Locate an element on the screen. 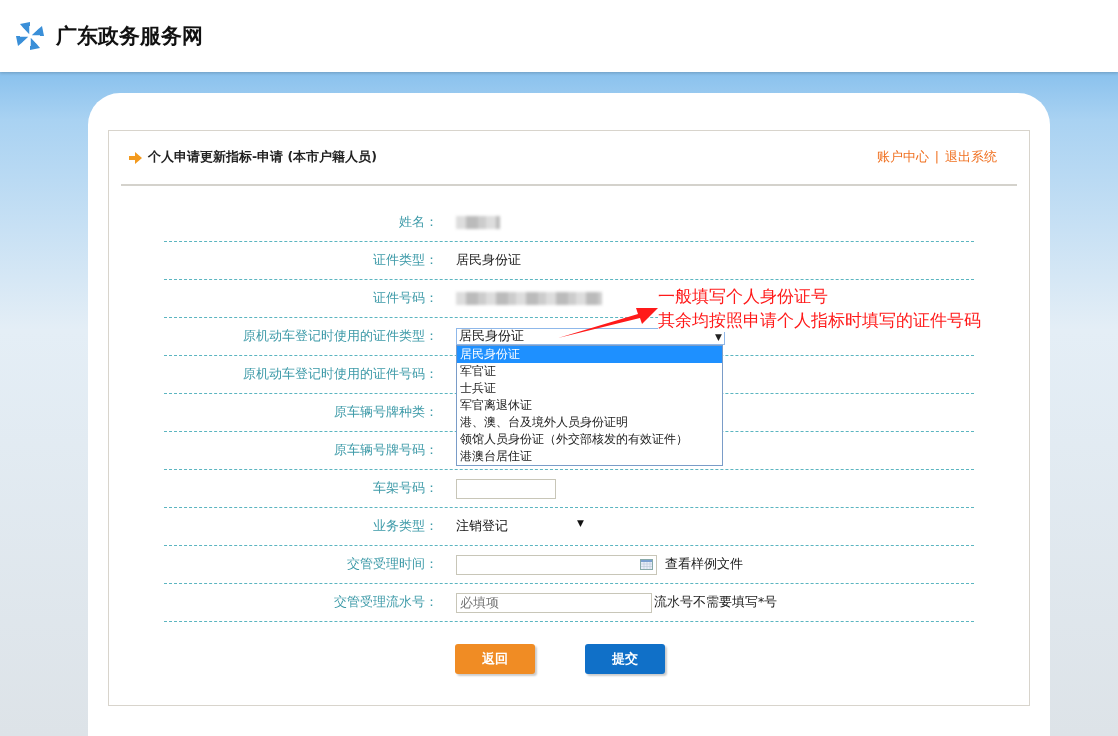 Image resolution: width=1118 pixels, height=736 pixels. field-label: 姓名： is located at coordinates (418, 222).